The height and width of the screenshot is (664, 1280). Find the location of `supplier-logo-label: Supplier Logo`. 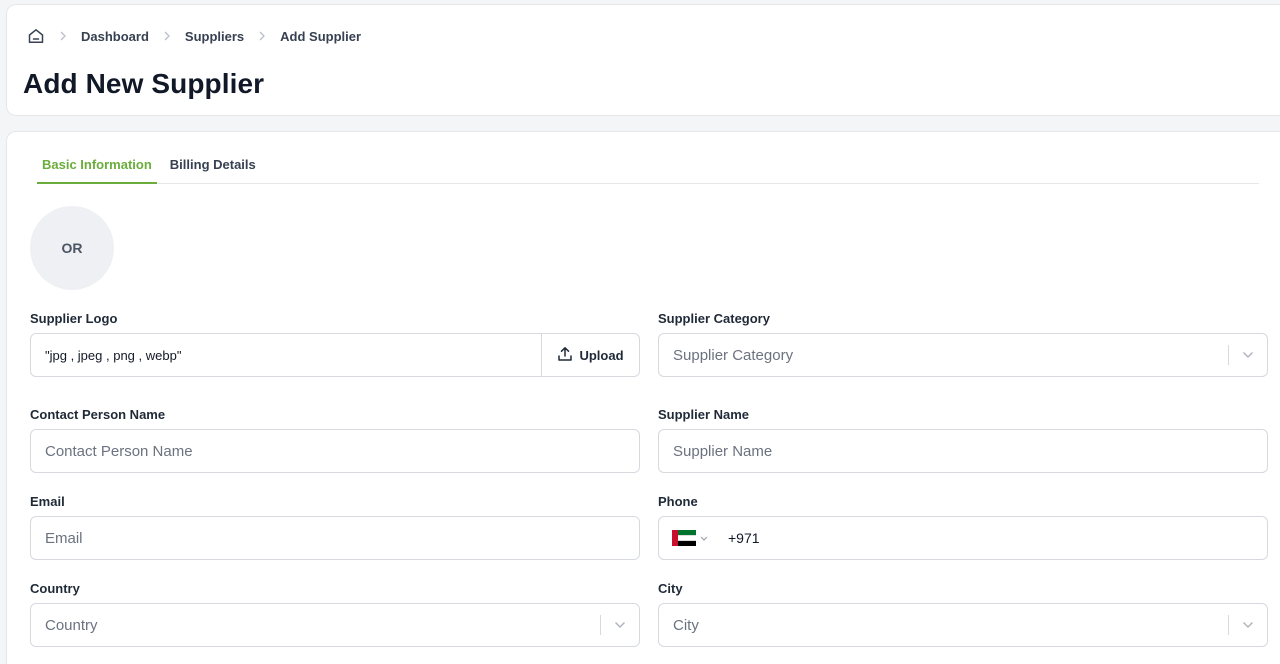

supplier-logo-label: Supplier Logo is located at coordinates (74, 318).